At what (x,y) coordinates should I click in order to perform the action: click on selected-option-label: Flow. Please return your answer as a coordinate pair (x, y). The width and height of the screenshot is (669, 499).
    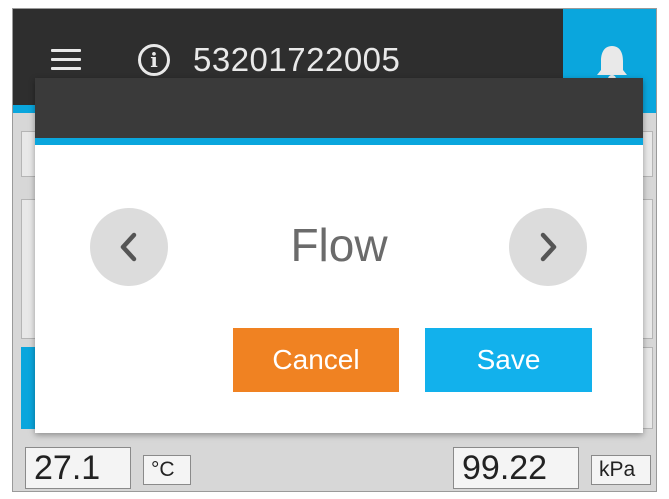
    Looking at the image, I should click on (339, 245).